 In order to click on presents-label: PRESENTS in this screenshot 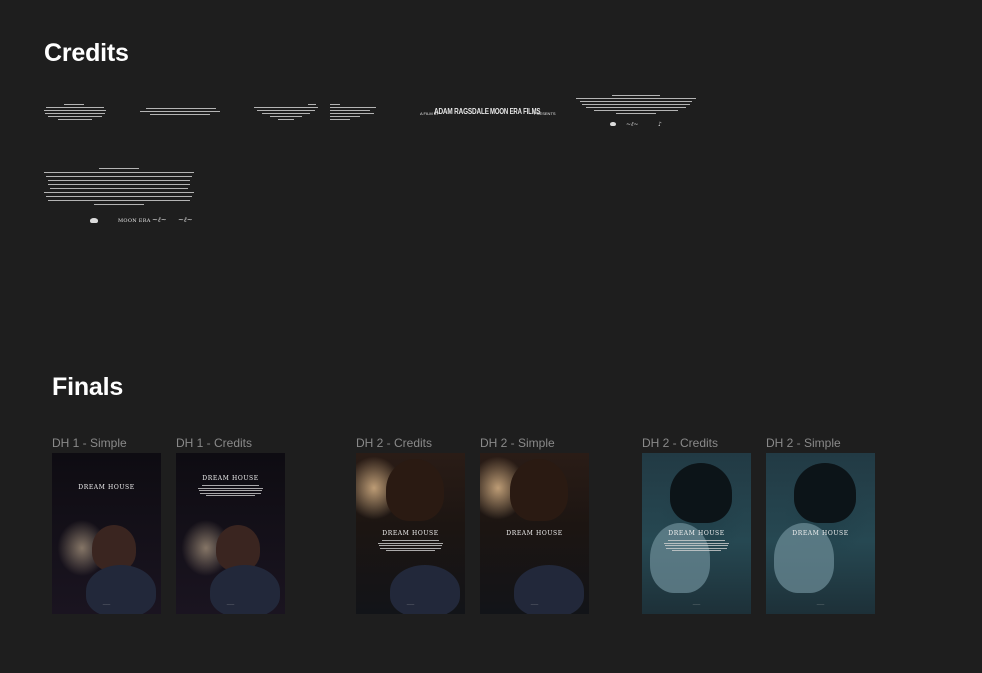, I will do `click(545, 113)`.